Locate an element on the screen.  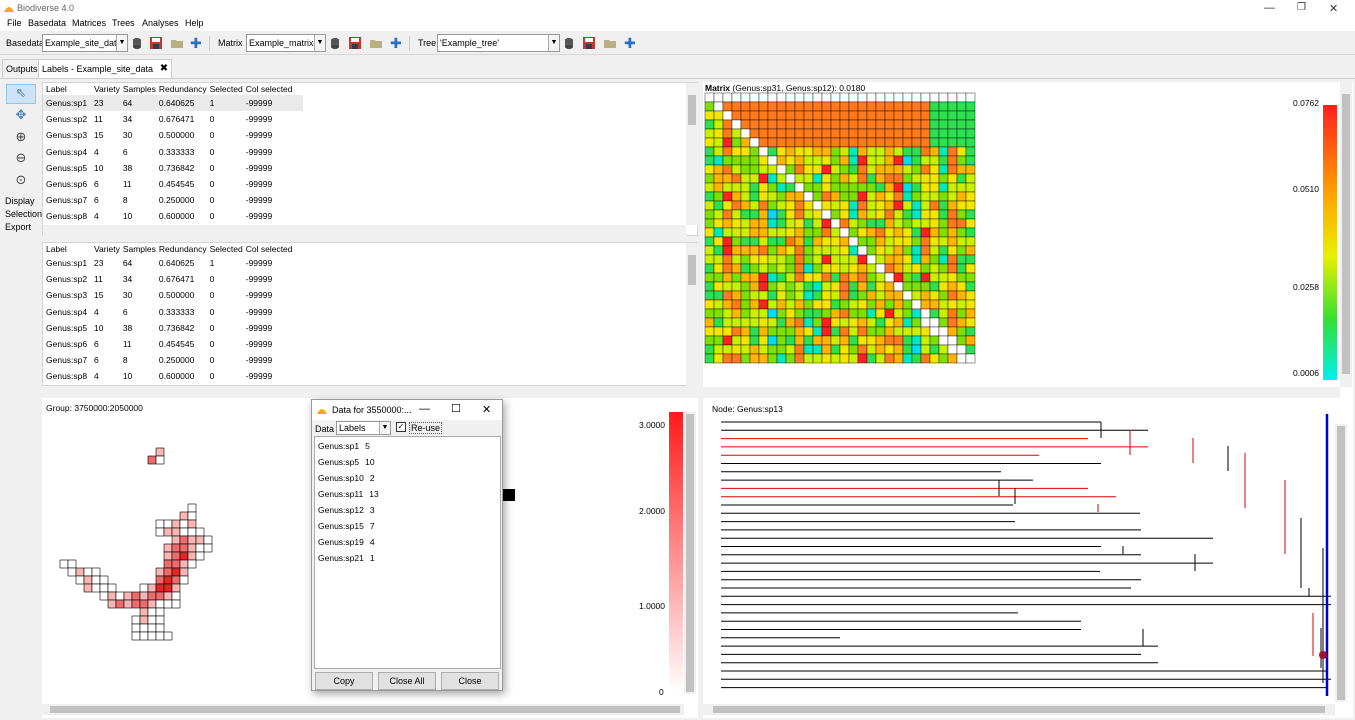
basedata-select: Example_site_data ▼ is located at coordinates (85, 43).